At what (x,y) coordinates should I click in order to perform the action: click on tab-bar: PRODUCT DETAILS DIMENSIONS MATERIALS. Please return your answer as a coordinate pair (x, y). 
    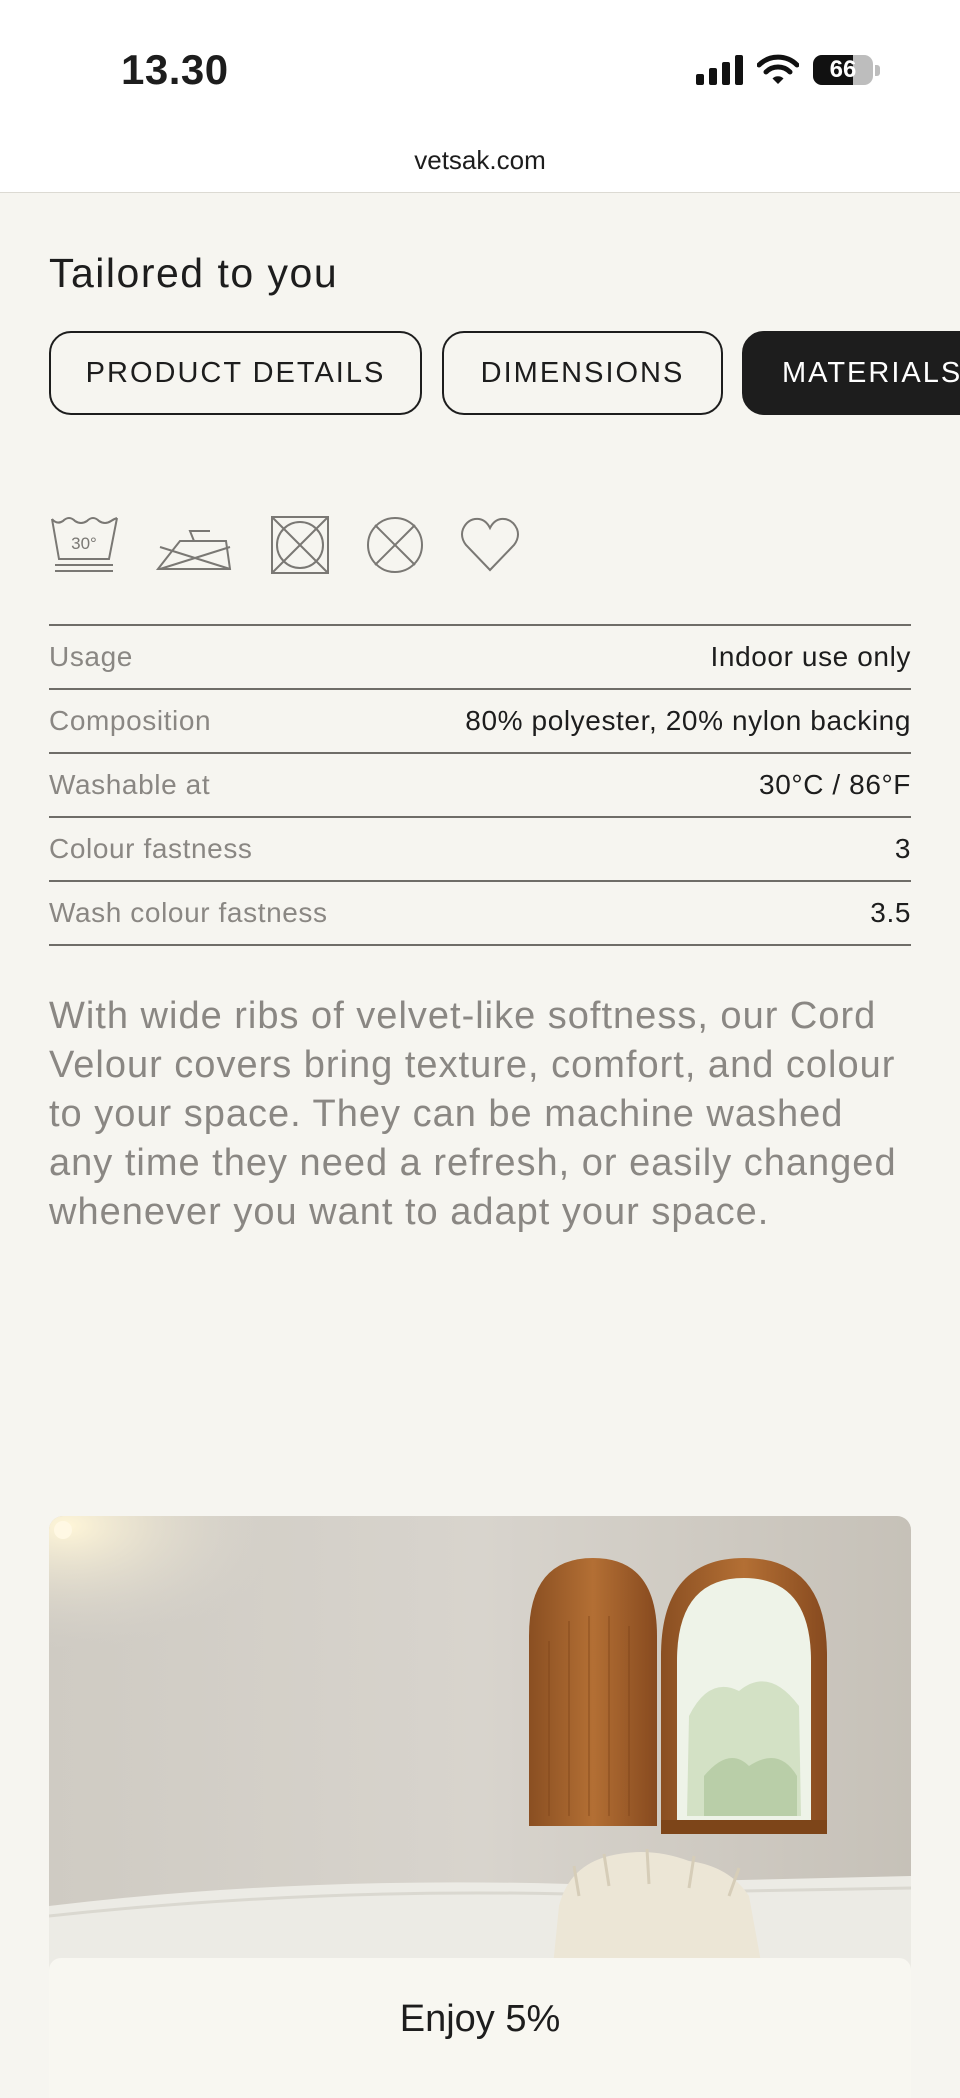
    Looking at the image, I should click on (504, 375).